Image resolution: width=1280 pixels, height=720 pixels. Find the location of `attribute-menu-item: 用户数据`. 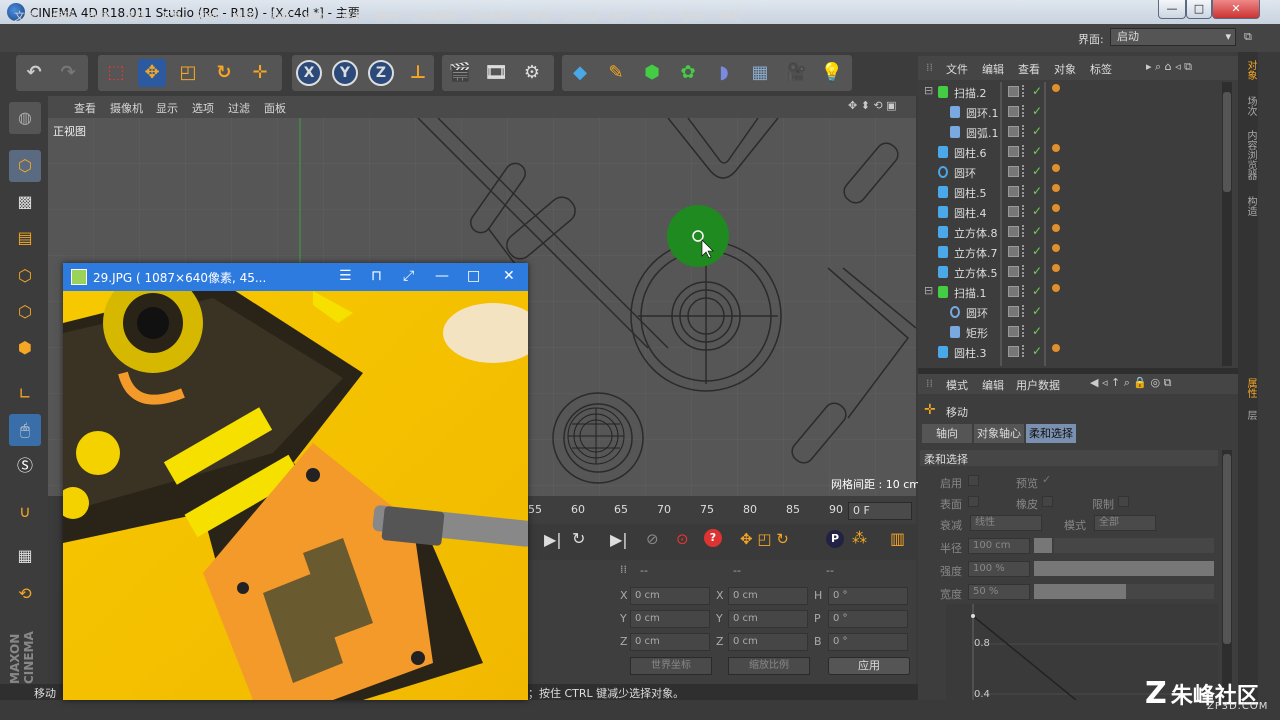

attribute-menu-item: 用户数据 is located at coordinates (1038, 385).